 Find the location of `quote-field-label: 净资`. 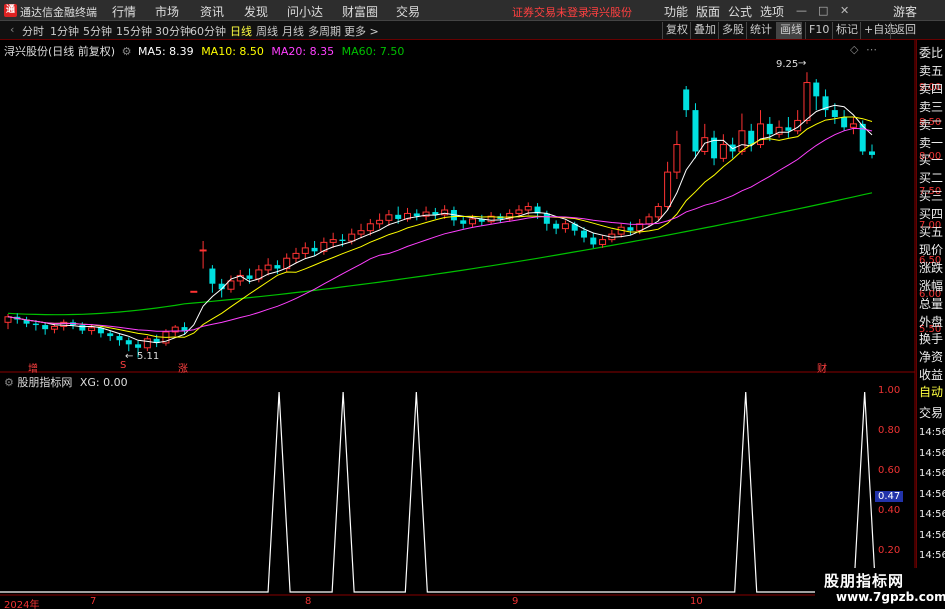

quote-field-label: 净资 is located at coordinates (931, 357).